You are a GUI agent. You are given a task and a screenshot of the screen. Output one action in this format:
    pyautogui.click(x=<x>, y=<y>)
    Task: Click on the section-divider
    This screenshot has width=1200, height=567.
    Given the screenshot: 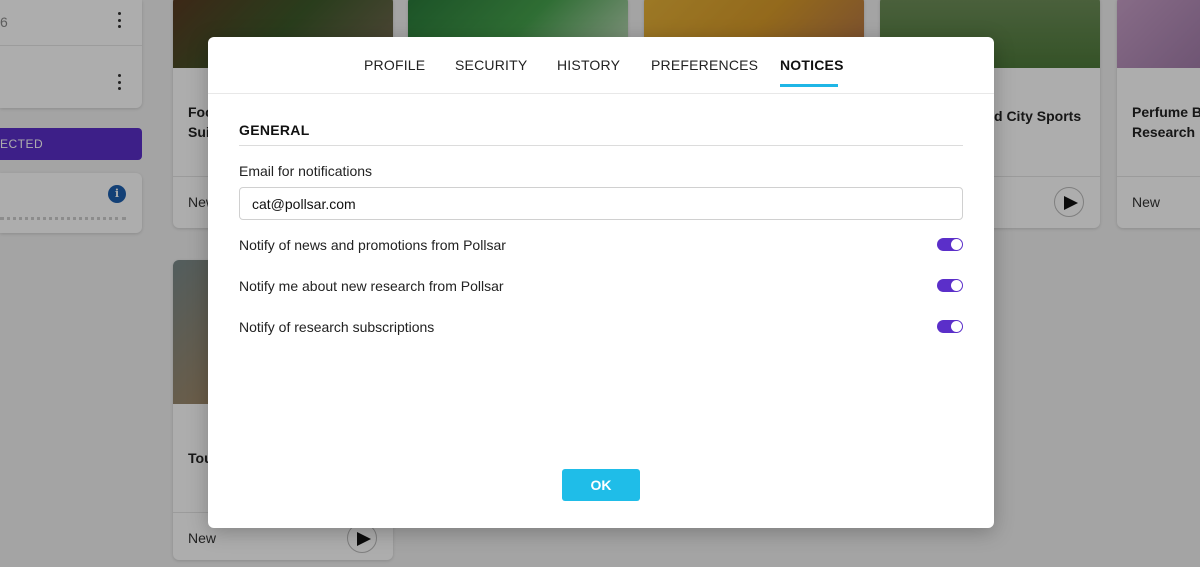 What is the action you would take?
    pyautogui.click(x=601, y=145)
    